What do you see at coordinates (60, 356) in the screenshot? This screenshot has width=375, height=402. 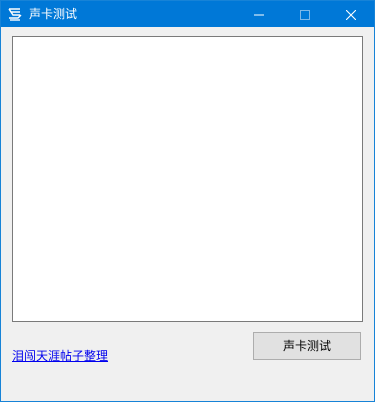 I see `forum-link: 泪闯天涯帖子整理` at bounding box center [60, 356].